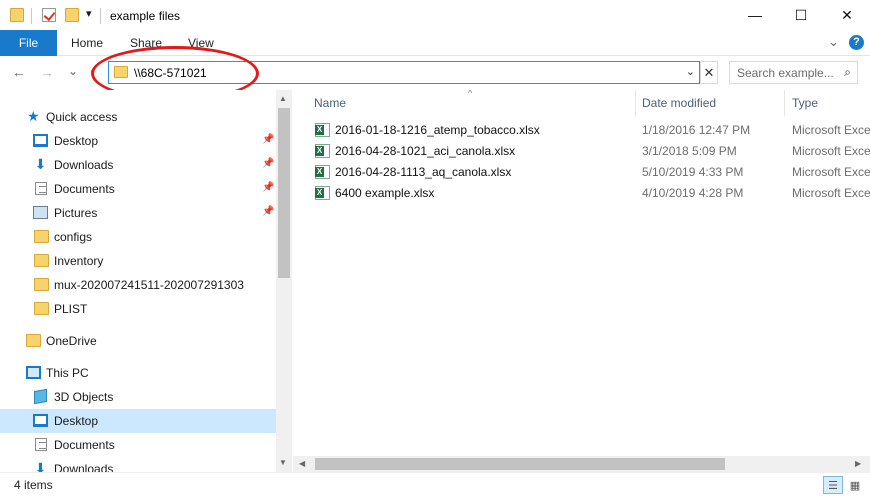 The image size is (870, 496). What do you see at coordinates (138, 309) in the screenshot?
I see `sidebar-item-plist: PLIST` at bounding box center [138, 309].